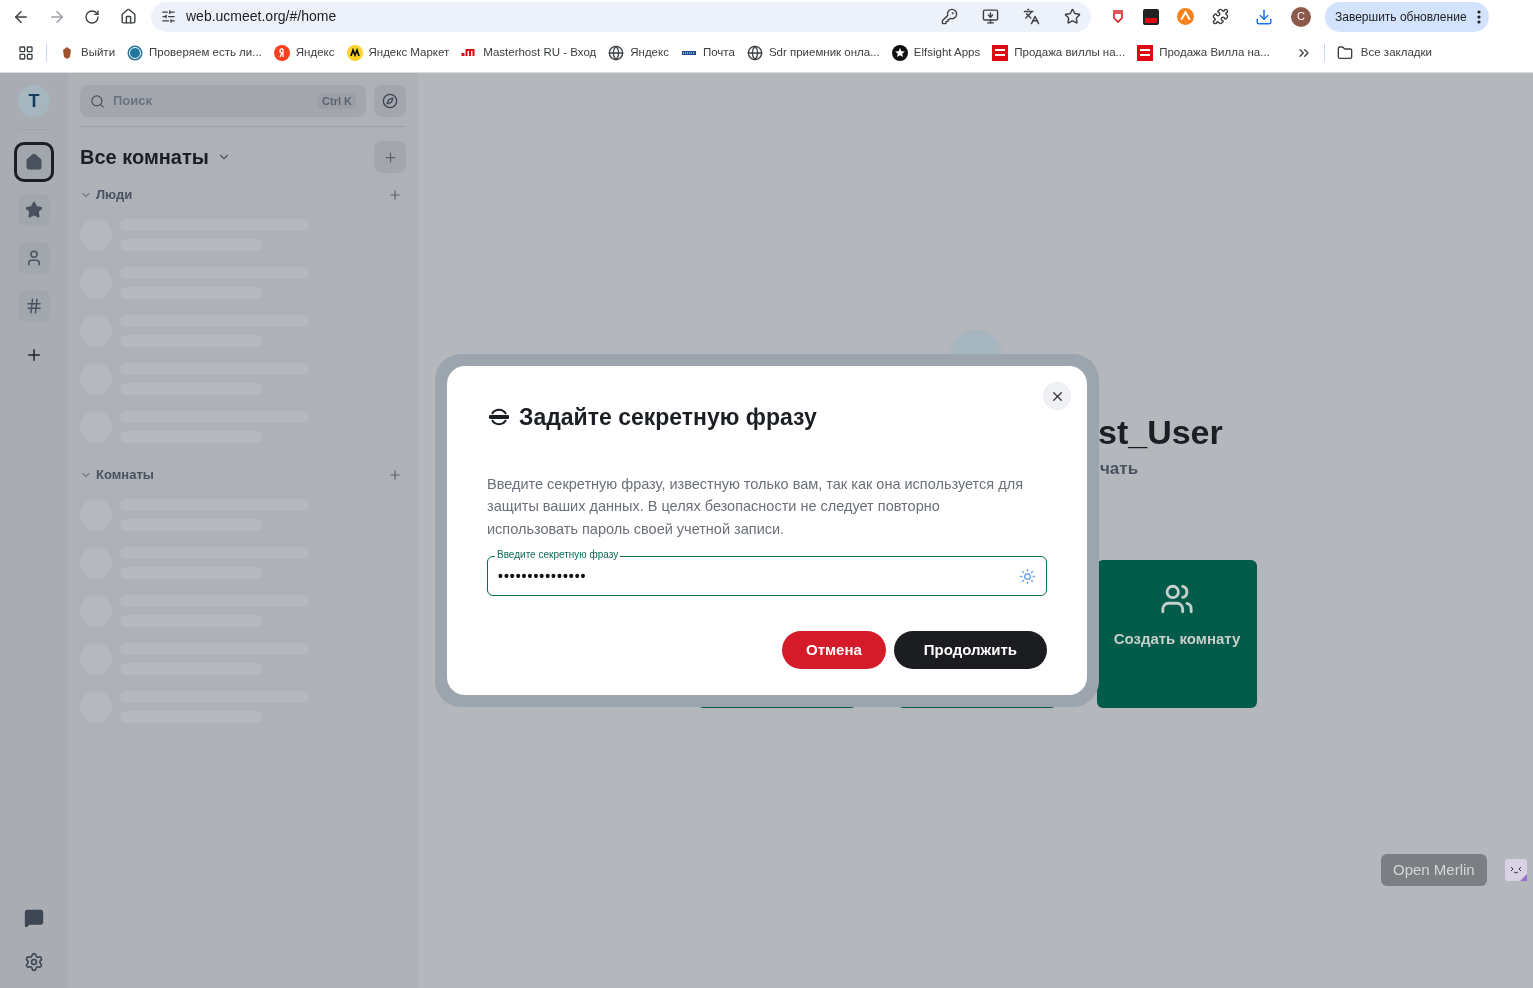 This screenshot has width=1533, height=988. I want to click on create-room-card: Создать комнату, so click(1177, 633).